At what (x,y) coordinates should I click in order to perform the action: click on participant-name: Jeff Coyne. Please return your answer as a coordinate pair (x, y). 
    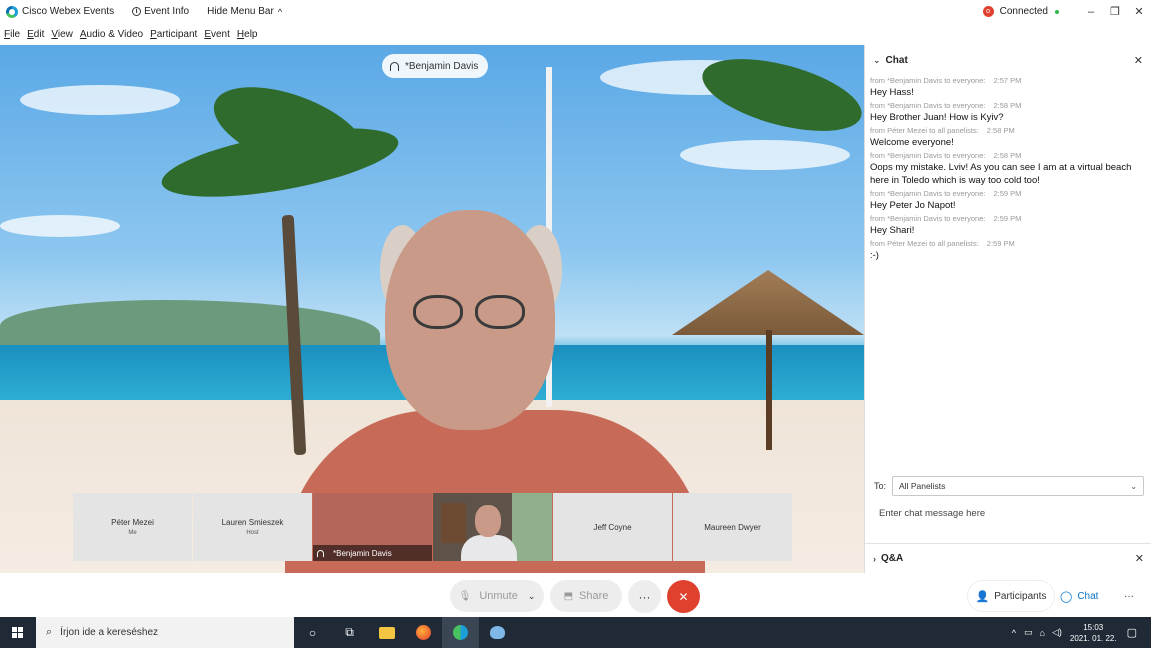
    Looking at the image, I should click on (612, 527).